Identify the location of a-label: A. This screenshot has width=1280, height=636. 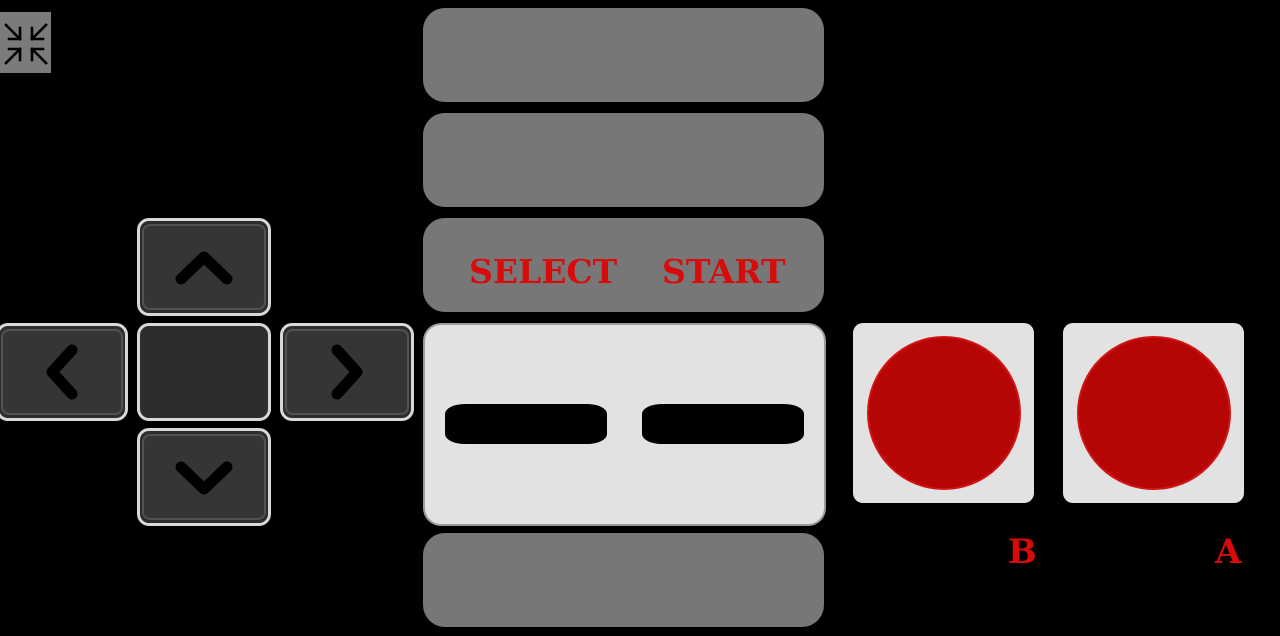
(1228, 552).